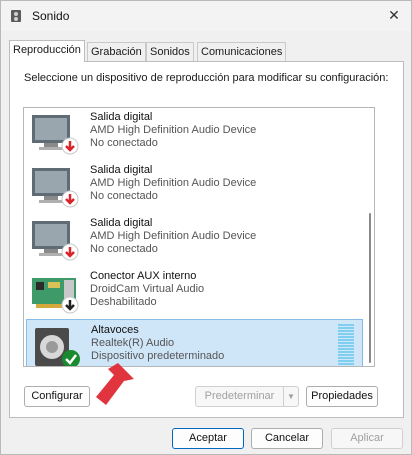 This screenshot has width=412, height=455. What do you see at coordinates (115, 330) in the screenshot?
I see `device-name: Altavoces` at bounding box center [115, 330].